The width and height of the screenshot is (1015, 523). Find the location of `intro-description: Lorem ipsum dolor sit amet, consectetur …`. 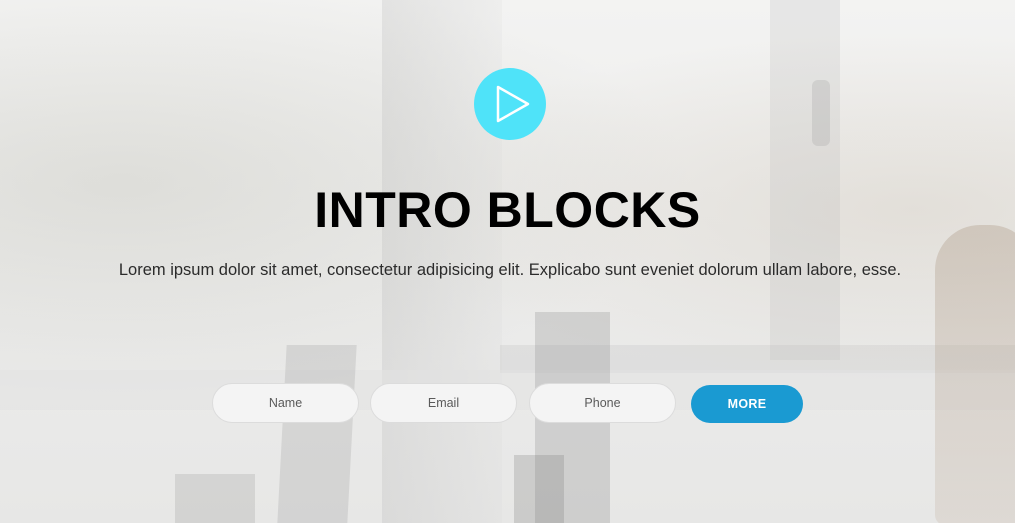

intro-description: Lorem ipsum dolor sit amet, consectetur … is located at coordinates (510, 270).